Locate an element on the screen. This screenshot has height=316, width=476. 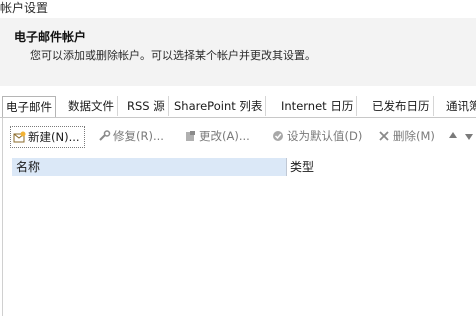
tab-data-files: 数据文件 is located at coordinates (91, 106).